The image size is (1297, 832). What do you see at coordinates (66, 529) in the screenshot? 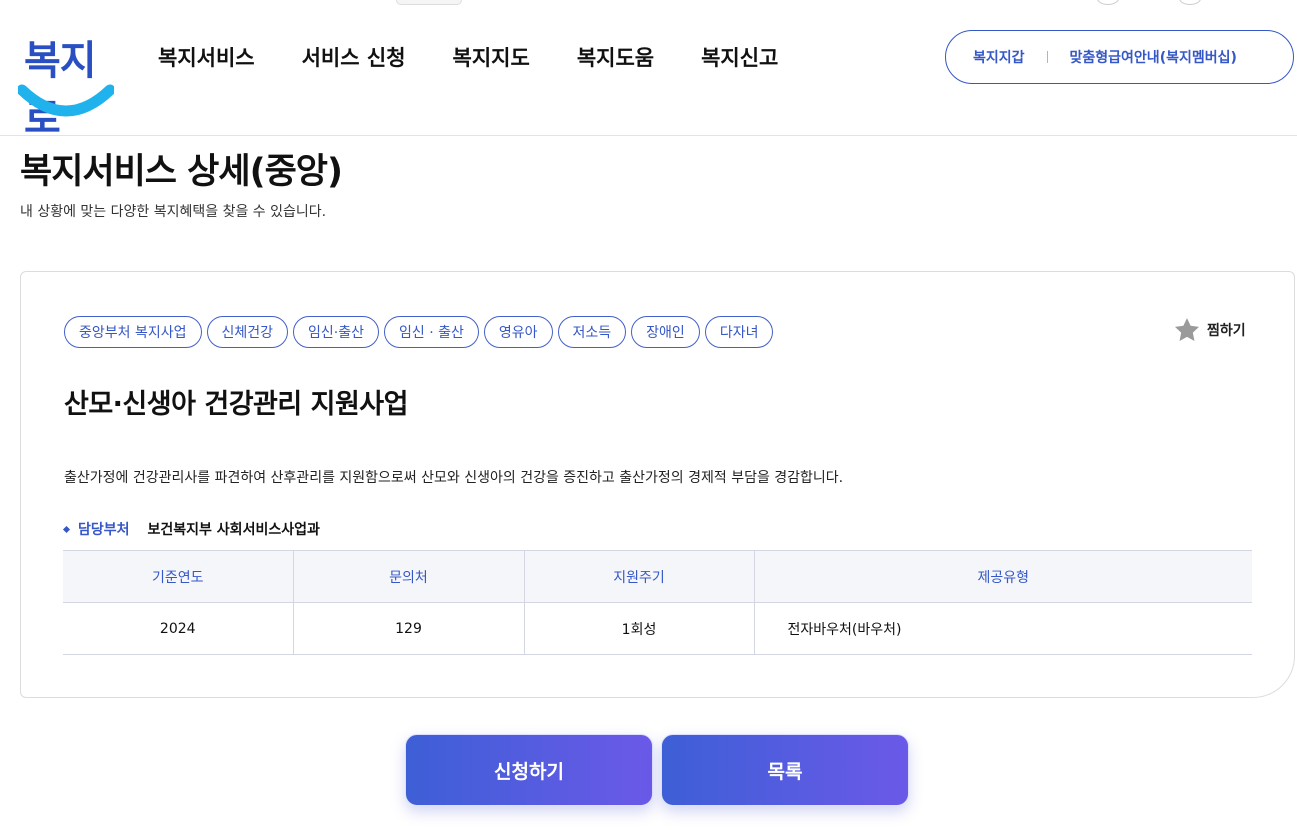
I see `diamond-bullet-icon` at bounding box center [66, 529].